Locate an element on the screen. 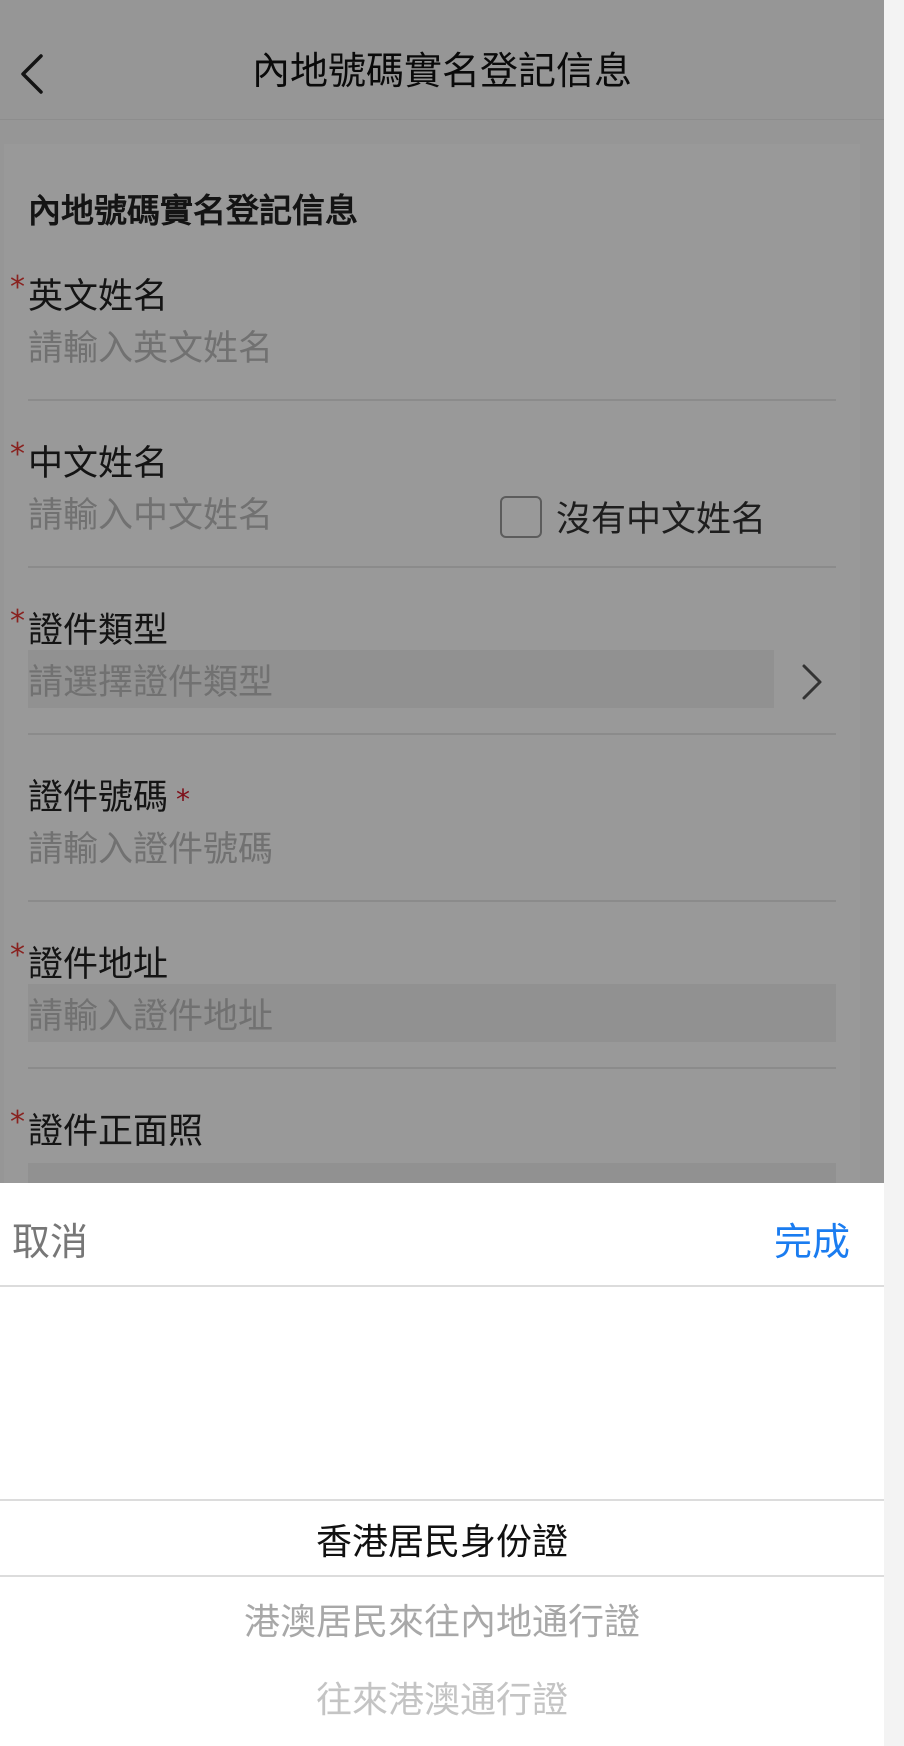 Image resolution: width=904 pixels, height=1746 pixels. scrollbar-track is located at coordinates (894, 873).